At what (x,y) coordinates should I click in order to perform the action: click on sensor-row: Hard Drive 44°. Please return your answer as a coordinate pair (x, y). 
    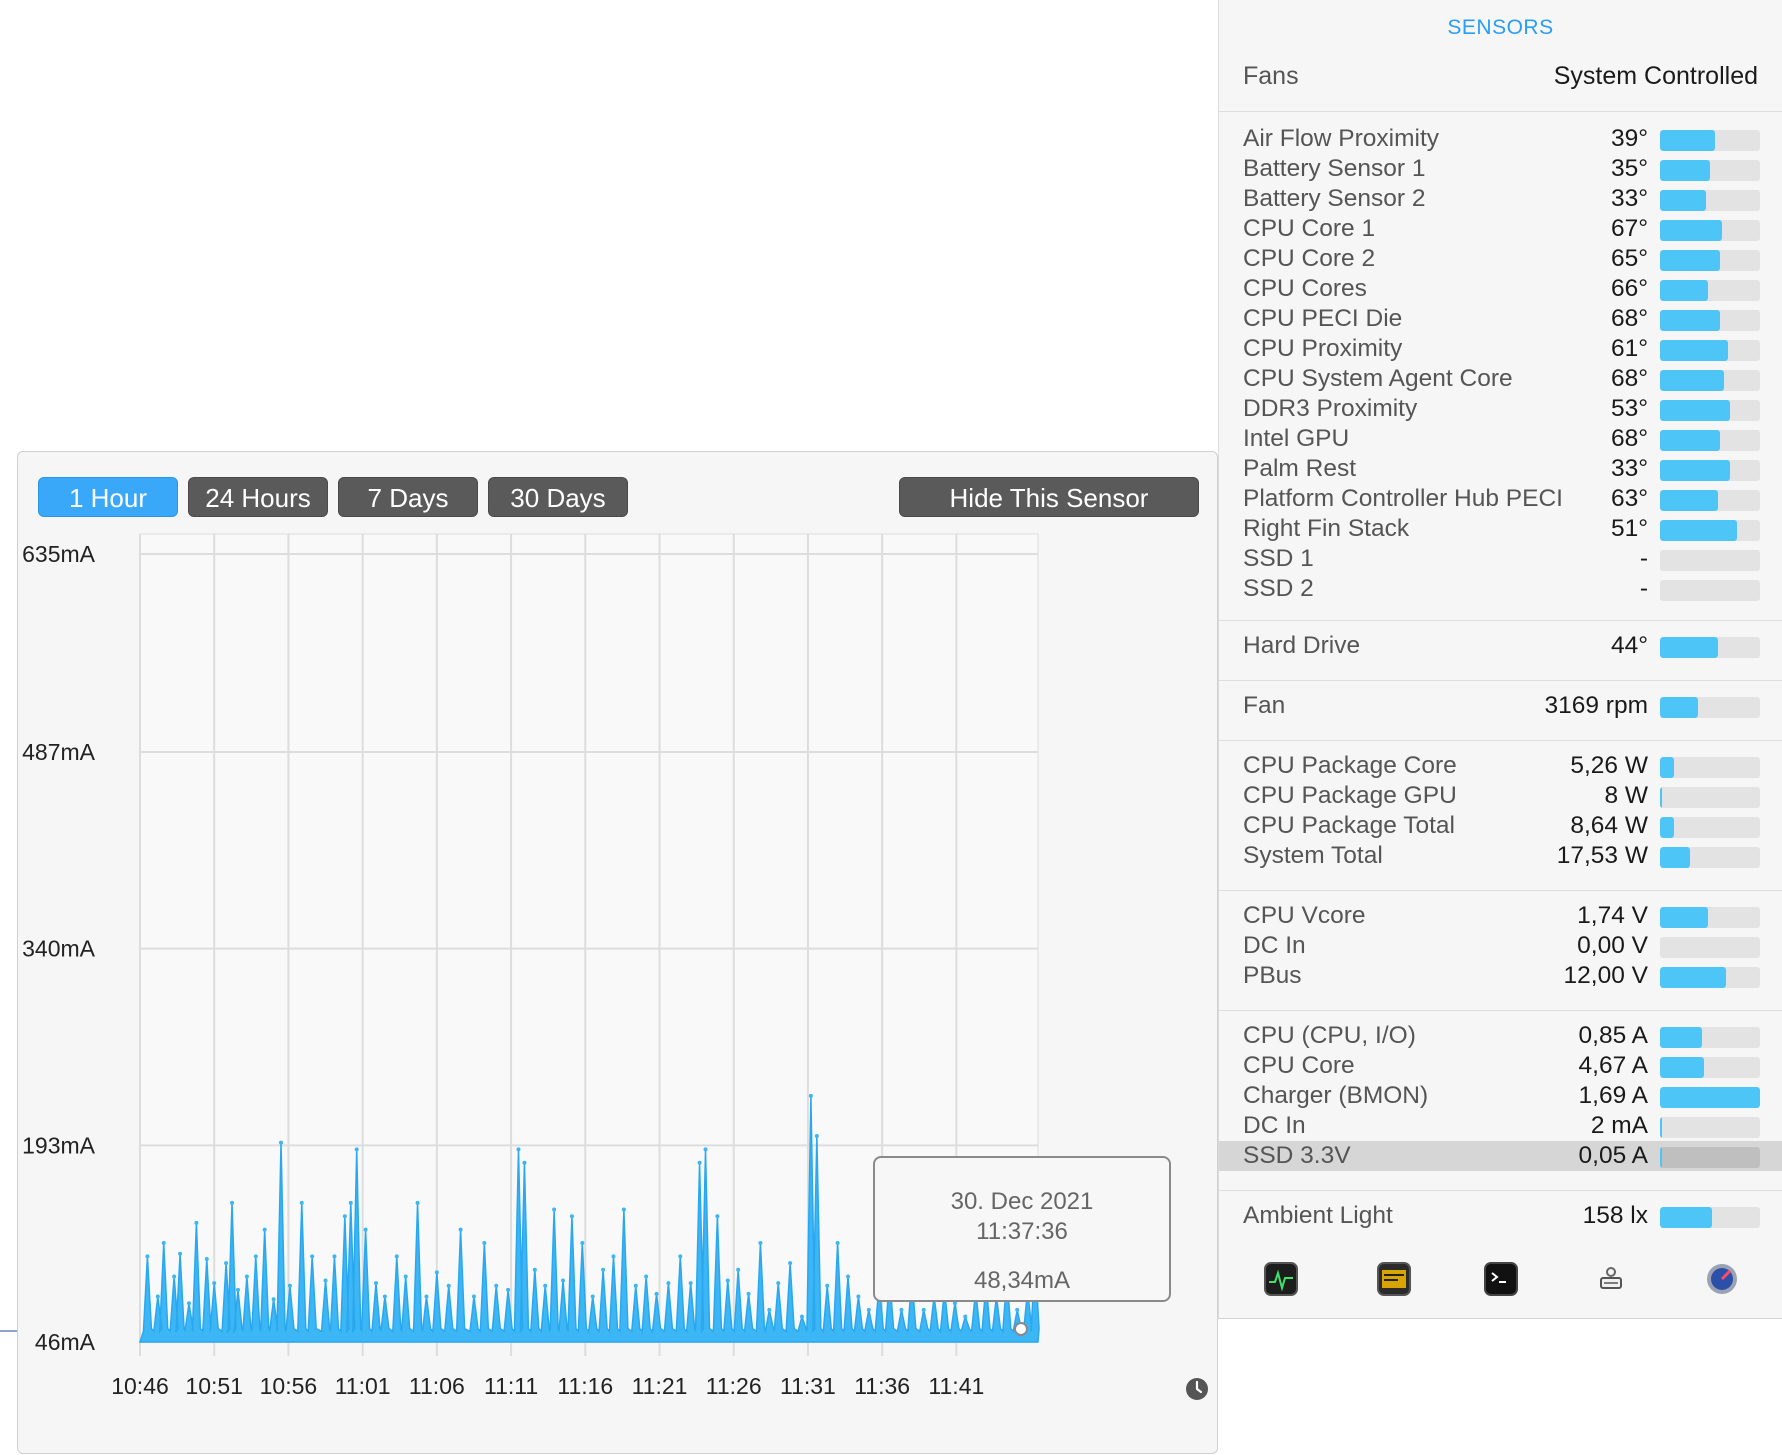
    Looking at the image, I should click on (1500, 646).